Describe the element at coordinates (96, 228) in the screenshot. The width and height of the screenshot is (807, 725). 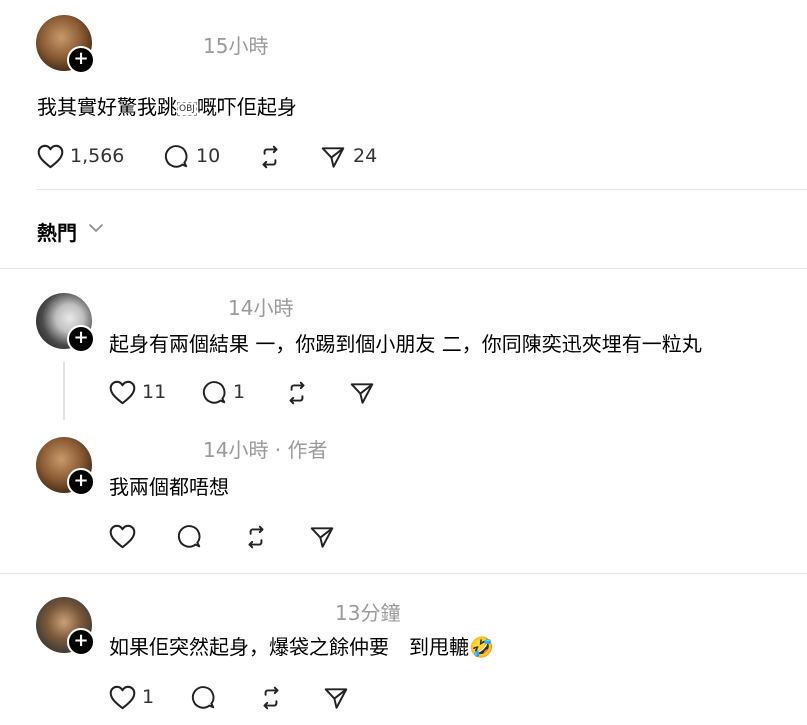
I see `chevron-down-icon` at that location.